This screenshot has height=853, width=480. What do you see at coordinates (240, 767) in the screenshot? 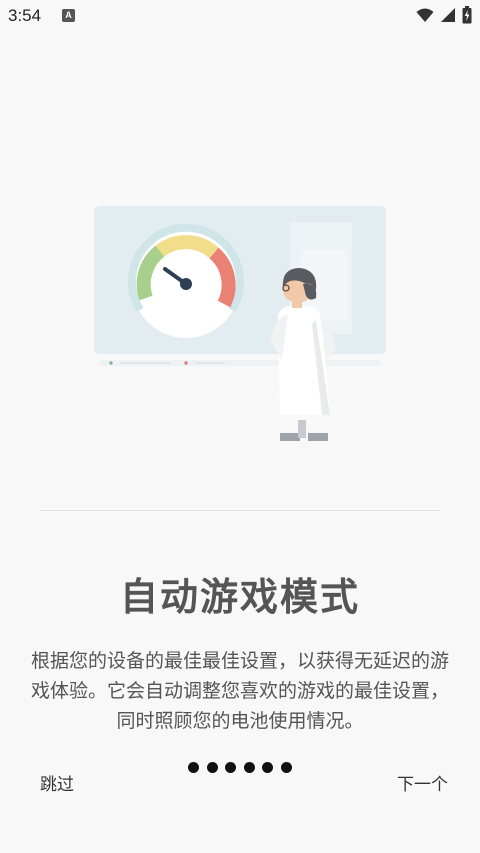
I see `page-indicator` at bounding box center [240, 767].